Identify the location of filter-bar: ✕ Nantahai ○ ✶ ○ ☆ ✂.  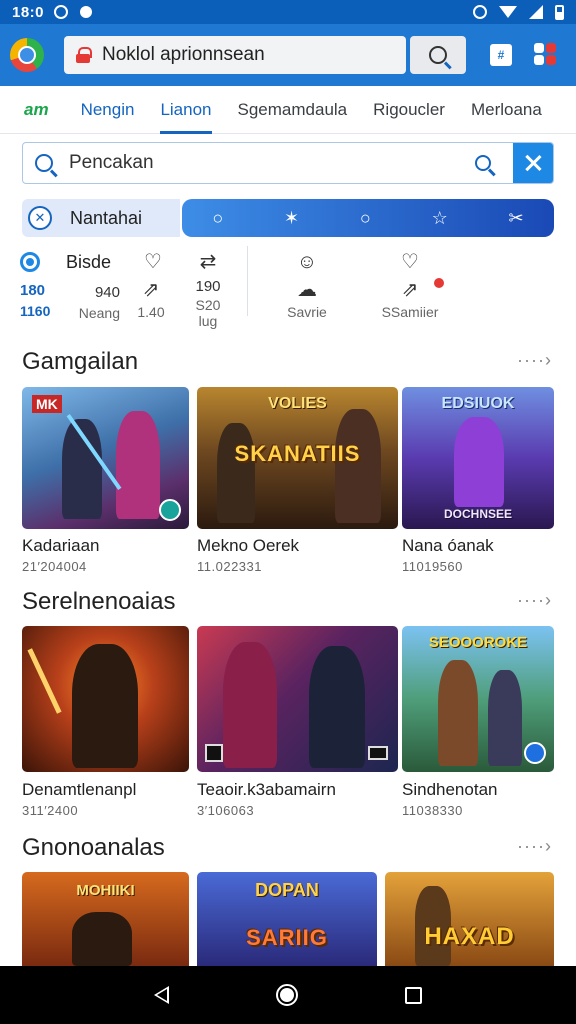
(288, 218).